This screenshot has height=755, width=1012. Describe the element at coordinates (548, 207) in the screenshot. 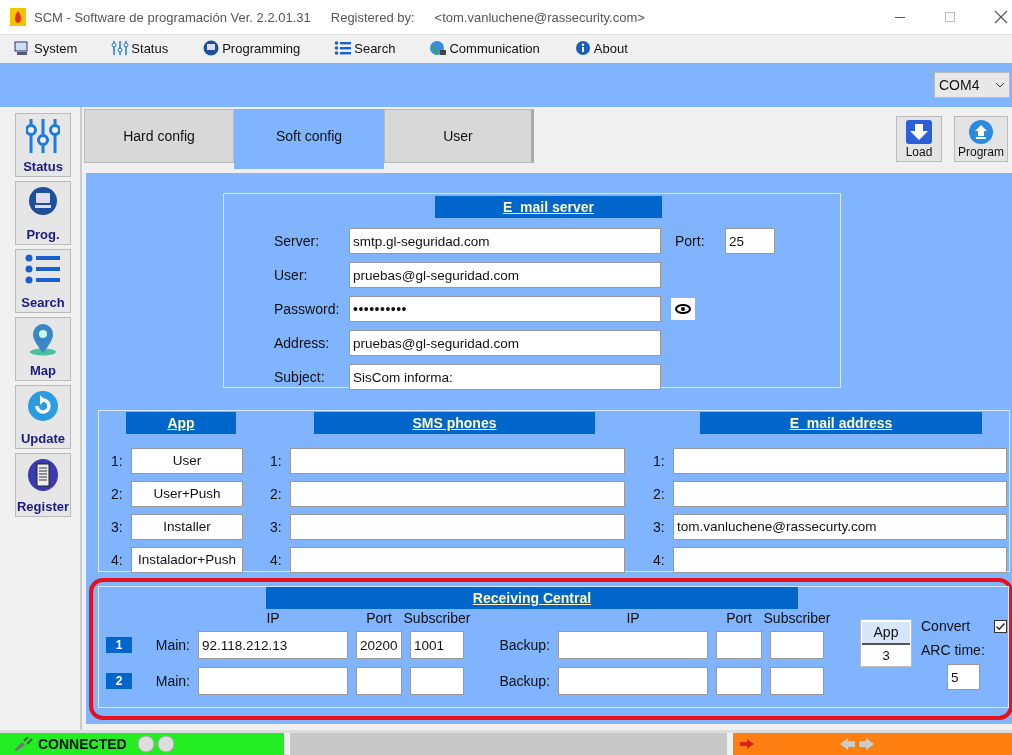

I see `section-header: E_mail server` at that location.